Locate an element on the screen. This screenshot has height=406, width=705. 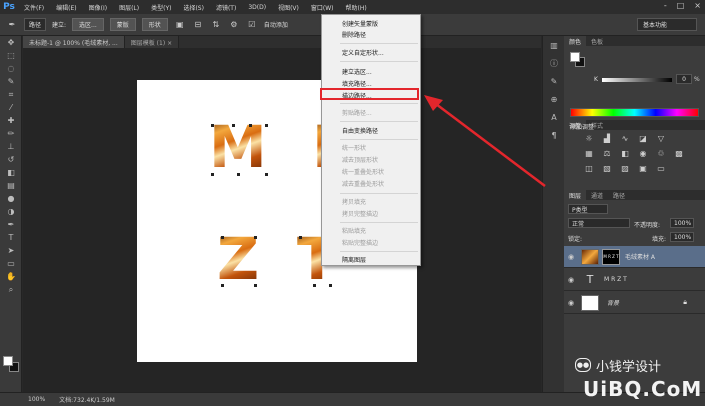
arrow-shaft is located at coordinates (490, 145).